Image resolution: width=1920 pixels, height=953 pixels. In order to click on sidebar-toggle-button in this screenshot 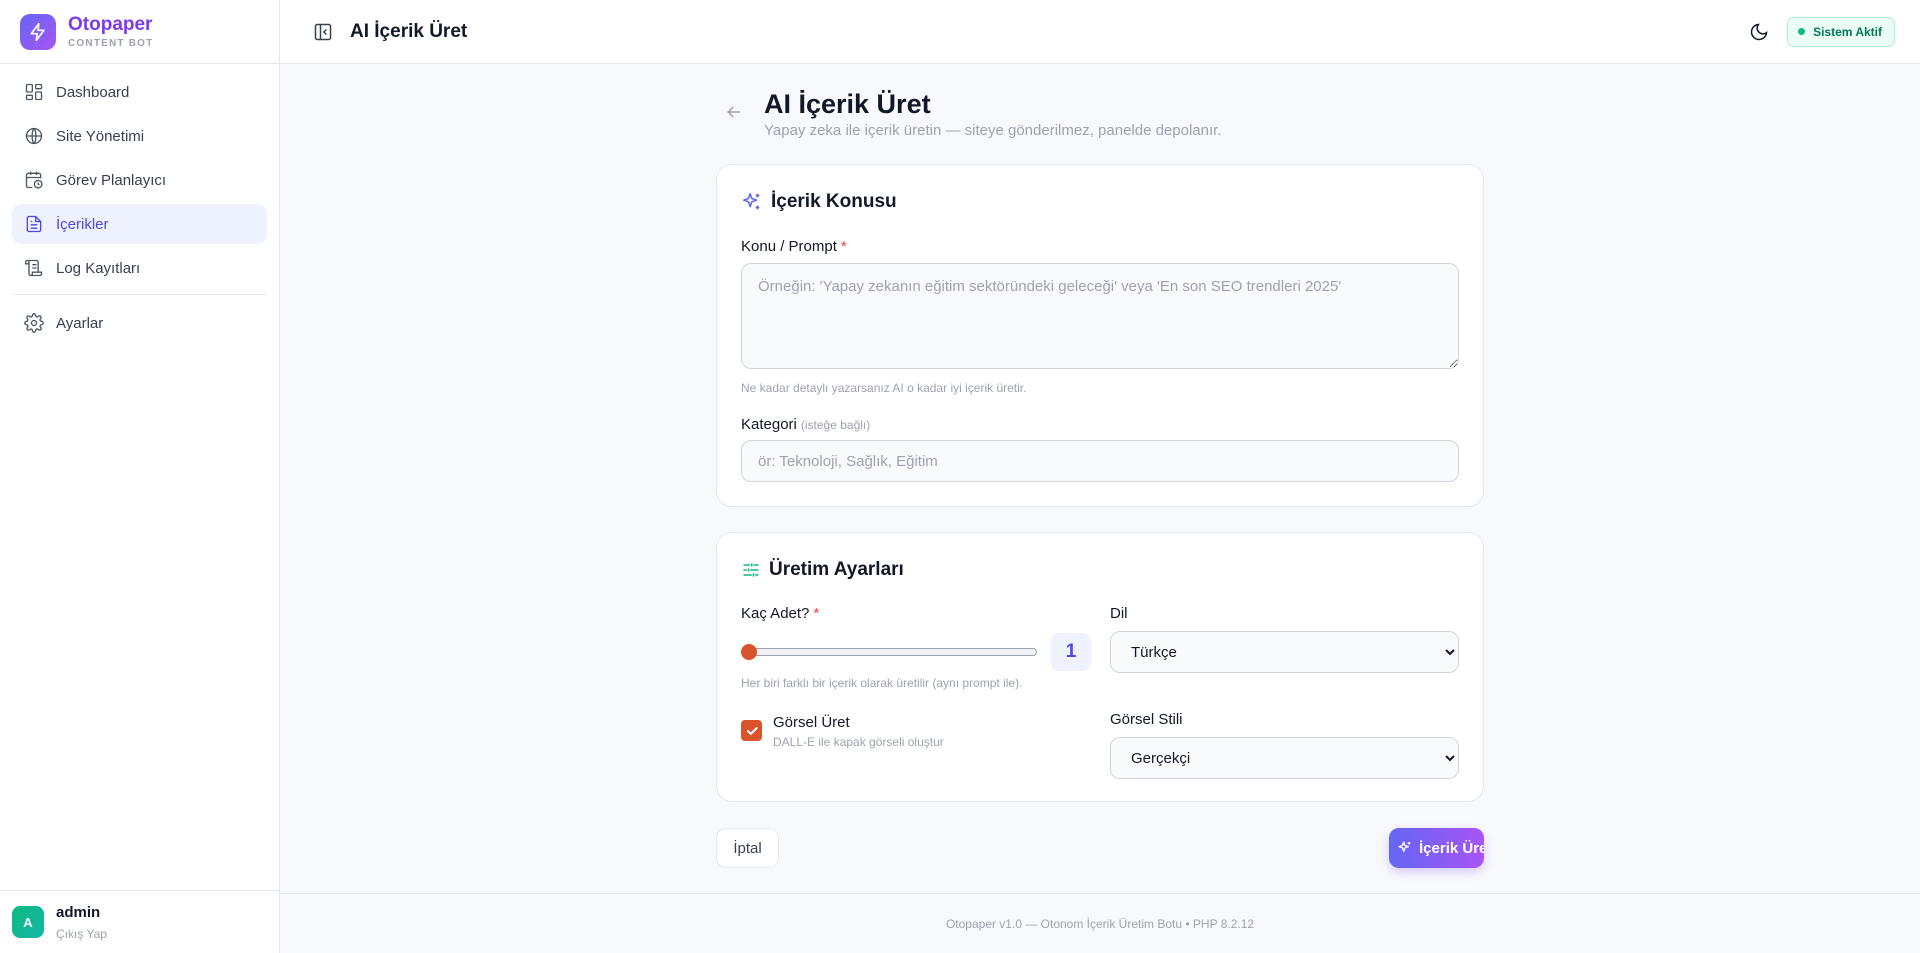, I will do `click(323, 32)`.